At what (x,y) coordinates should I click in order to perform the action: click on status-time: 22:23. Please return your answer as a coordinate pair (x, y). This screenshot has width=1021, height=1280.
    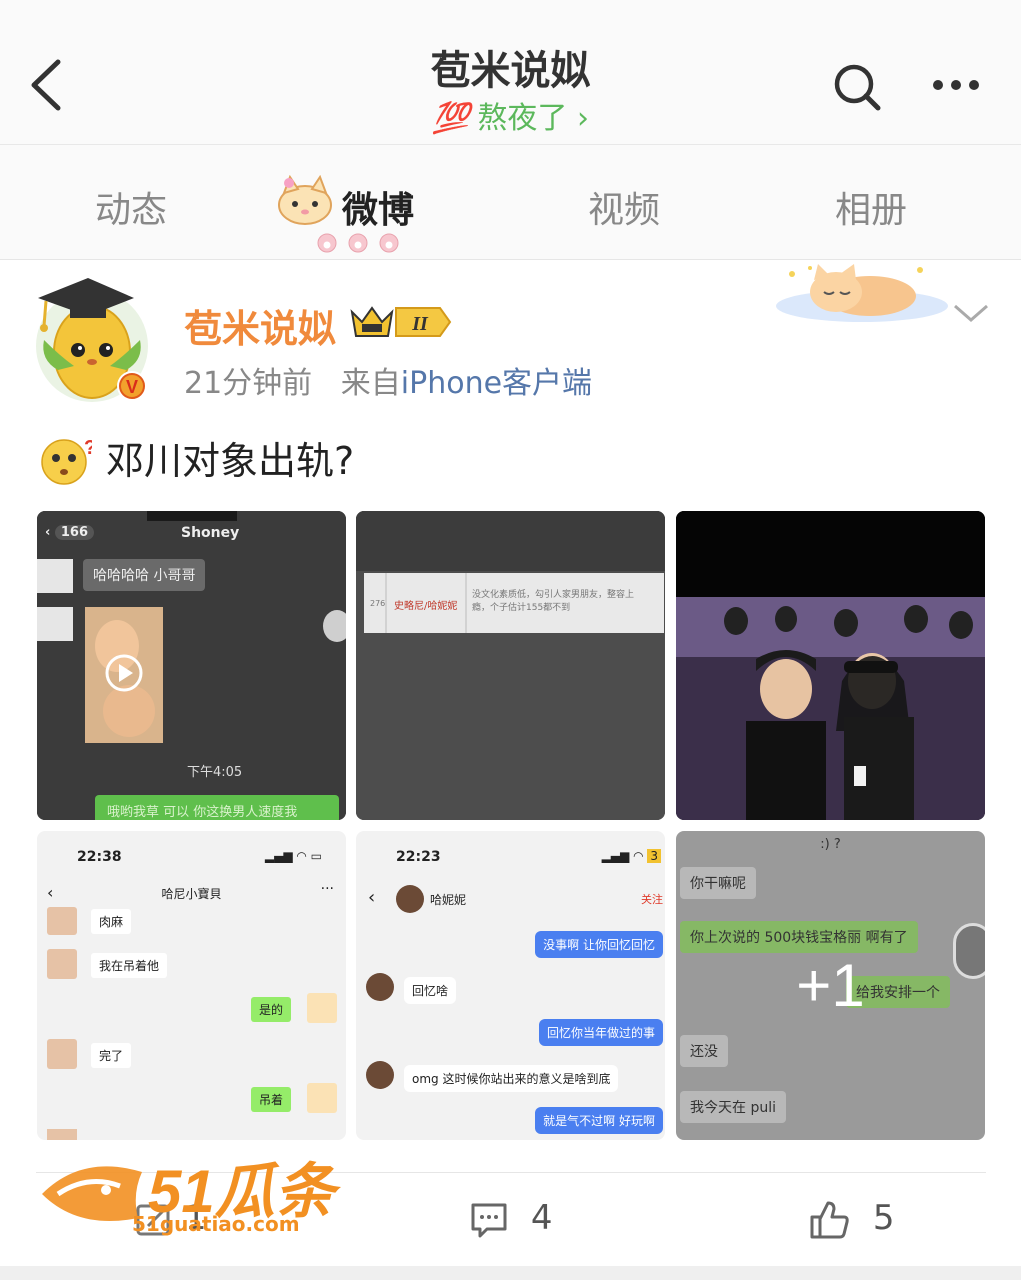
    Looking at the image, I should click on (418, 857).